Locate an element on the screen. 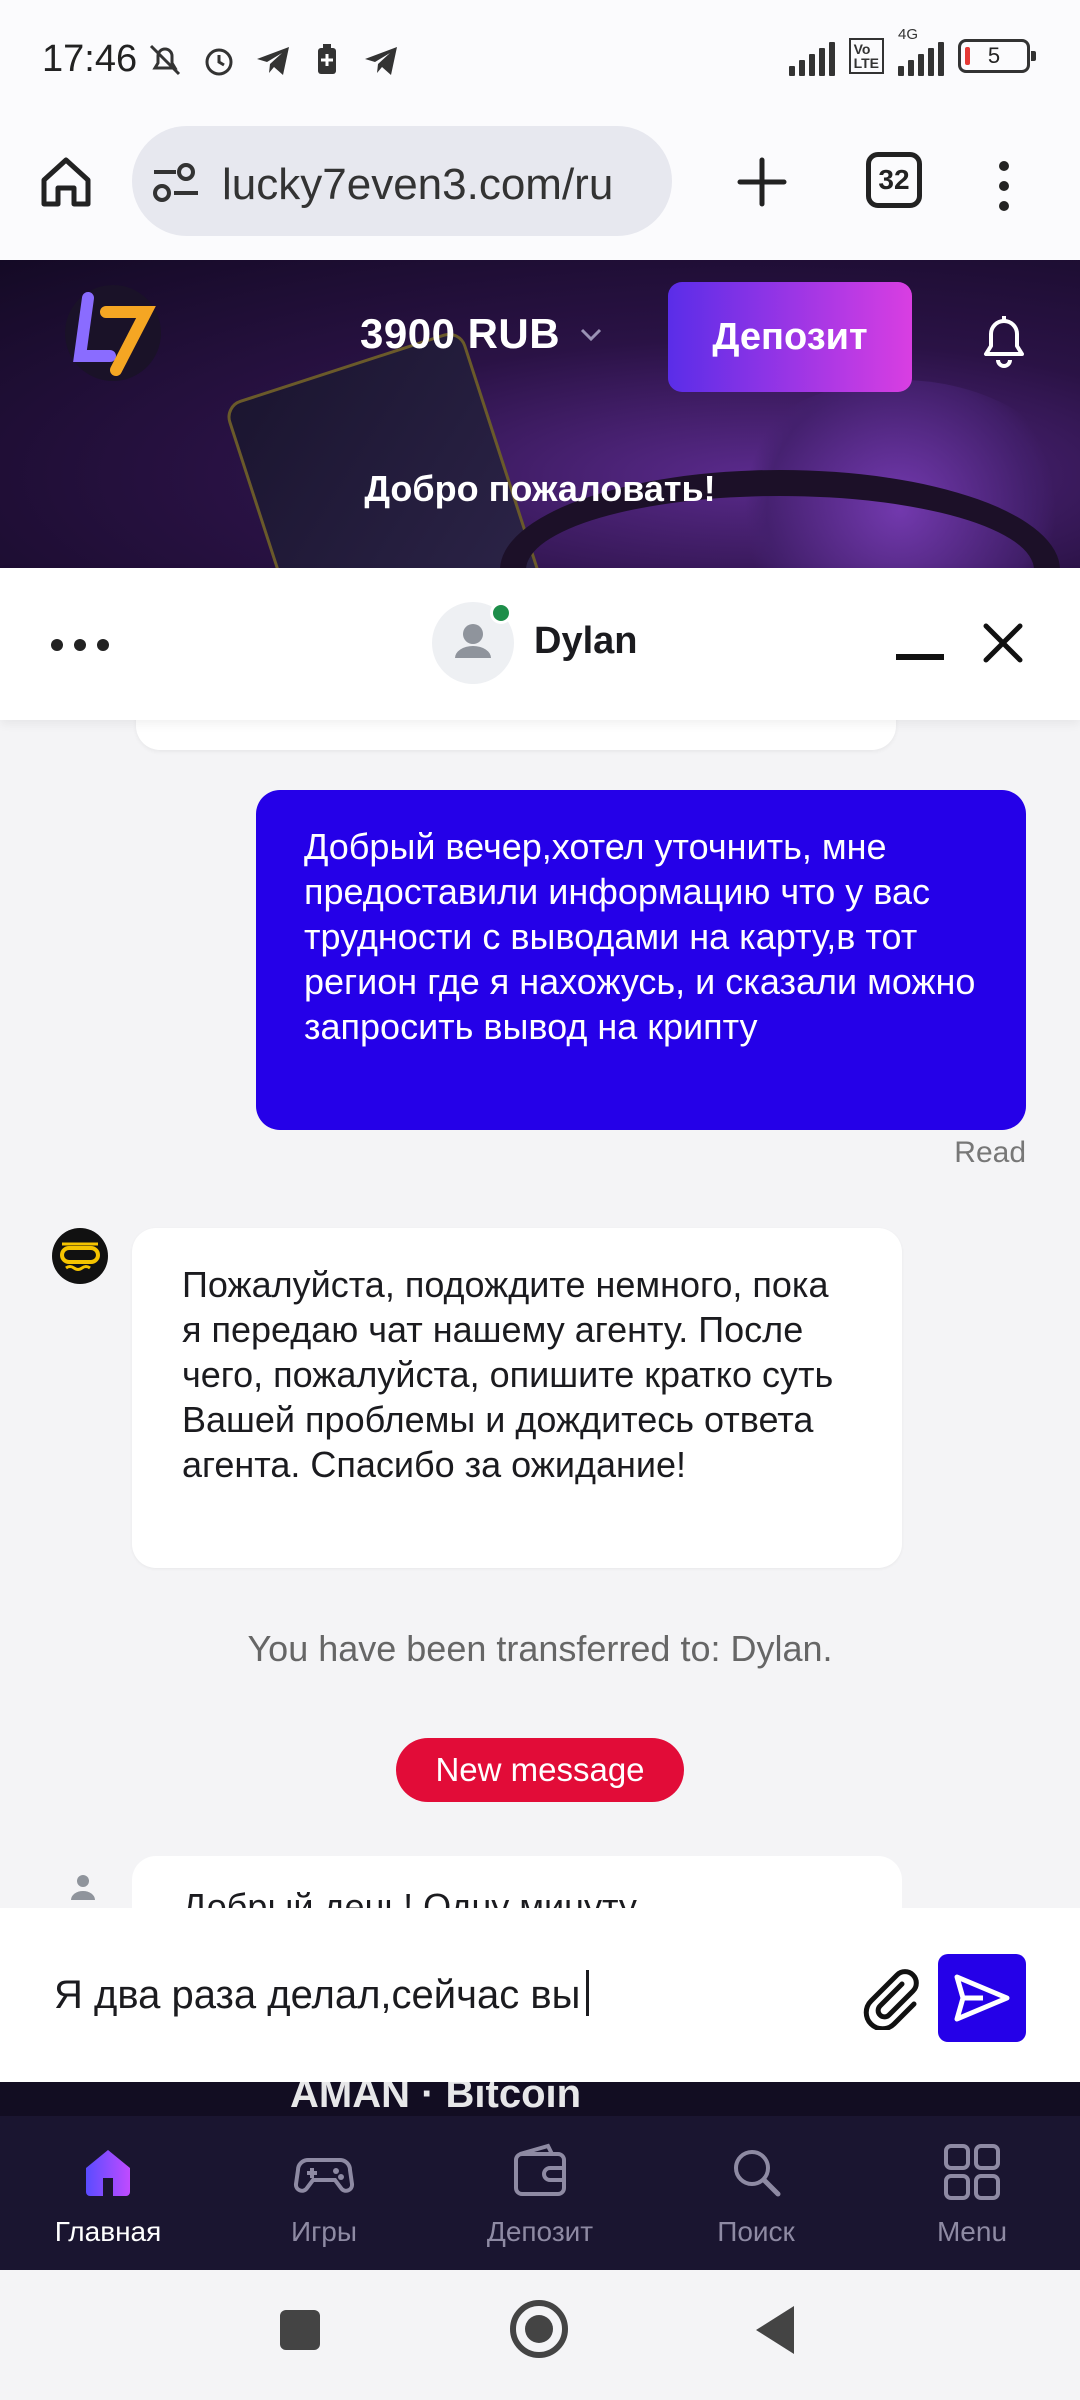  nav-item-menu: Menu is located at coordinates (972, 2193).